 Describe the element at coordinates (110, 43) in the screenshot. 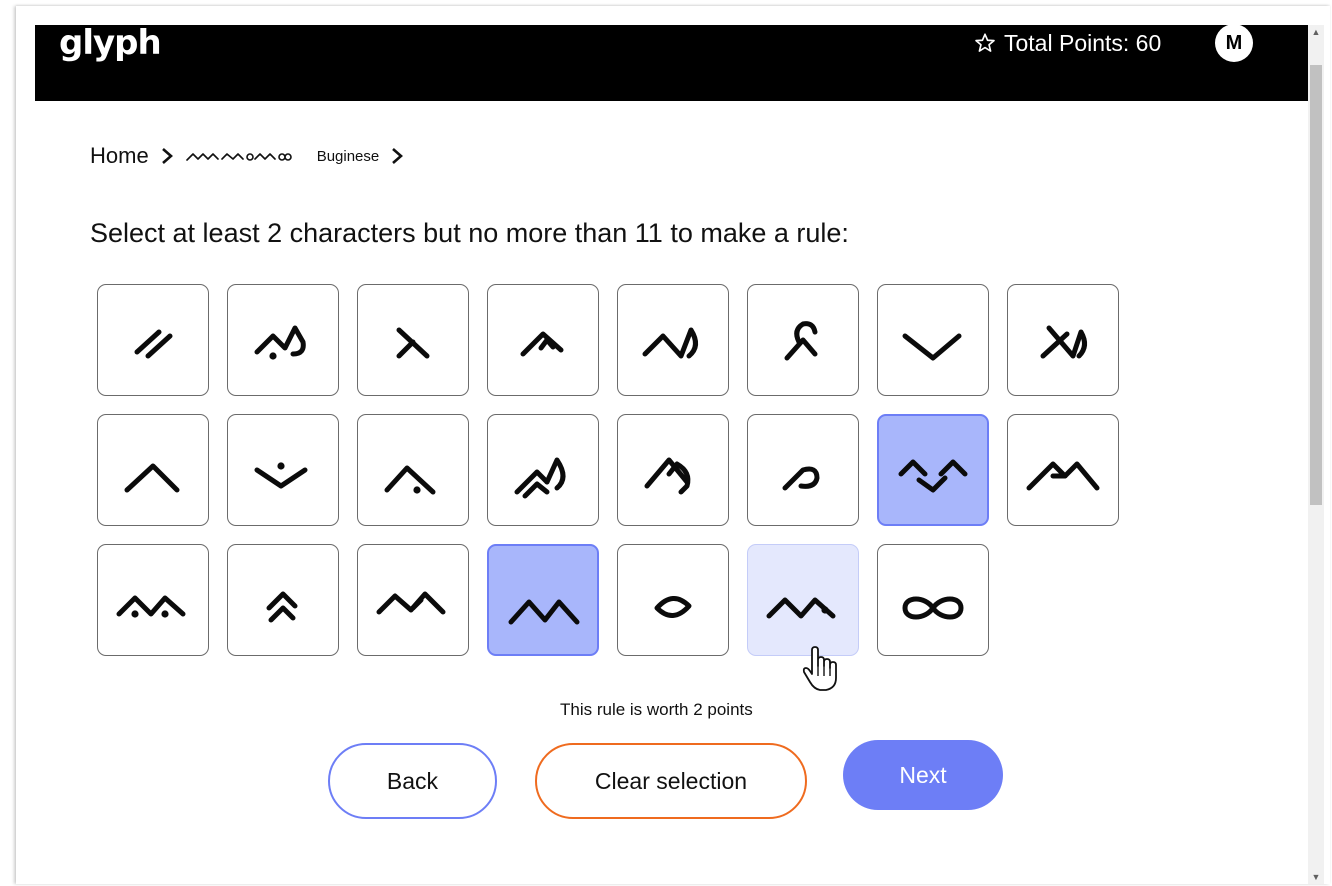

I see `glyph-logo: glyph` at that location.